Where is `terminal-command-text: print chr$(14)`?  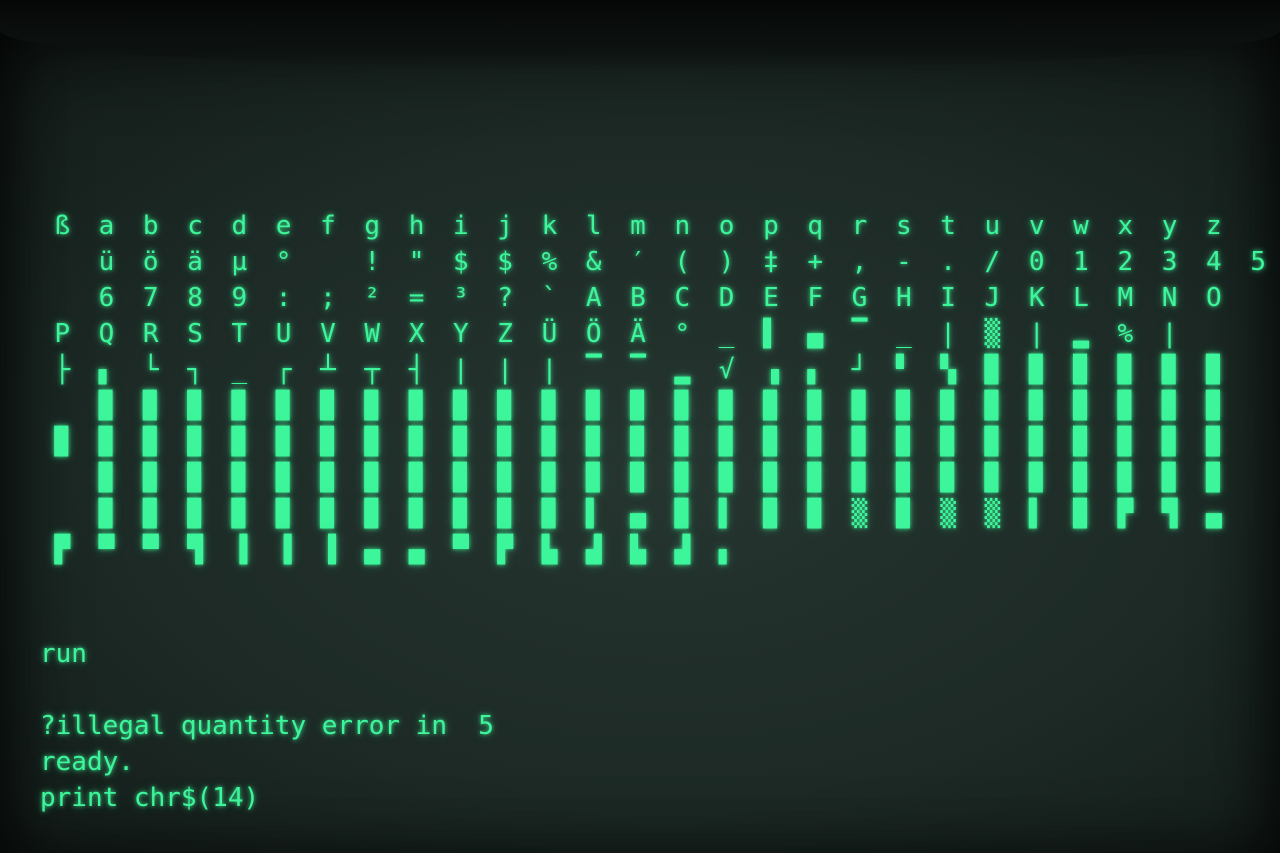 terminal-command-text: print chr$(14) is located at coordinates (150, 798).